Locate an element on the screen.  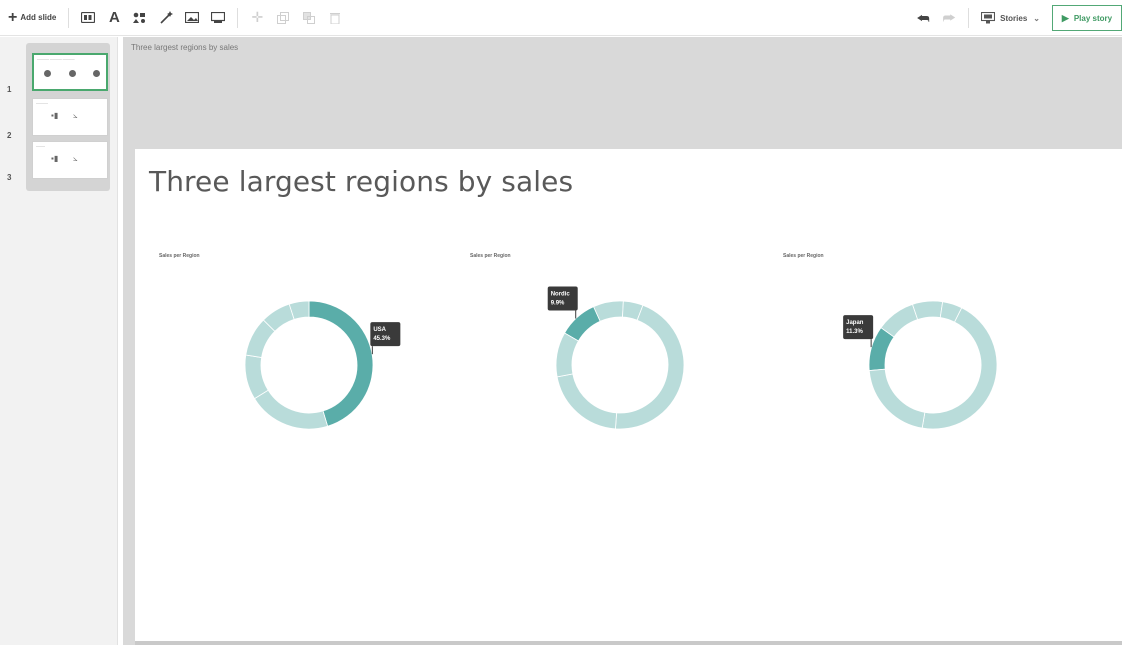
media-icon is located at coordinates (218, 18).